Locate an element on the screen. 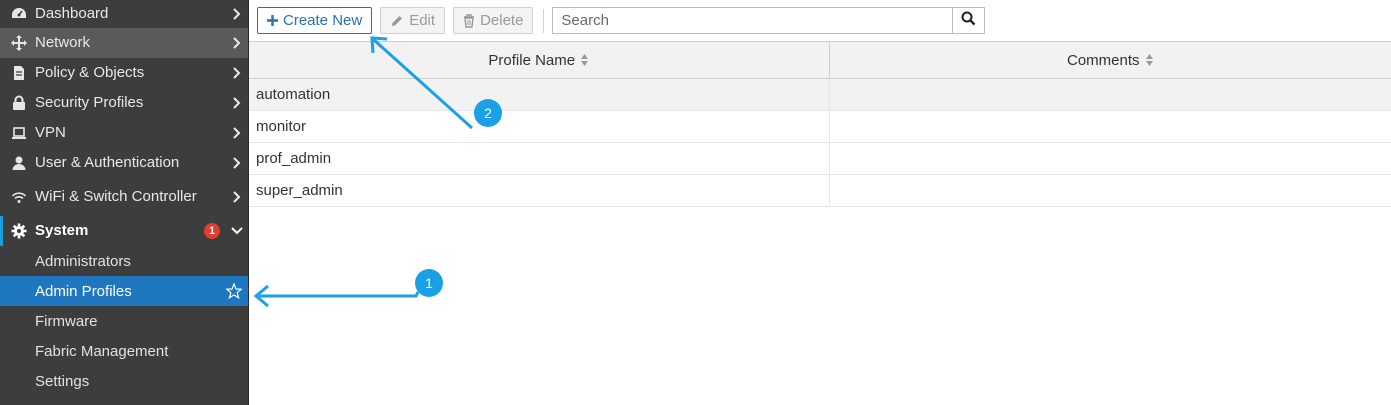 The width and height of the screenshot is (1391, 405). toolbar: Create New Edit Delete is located at coordinates (820, 20).